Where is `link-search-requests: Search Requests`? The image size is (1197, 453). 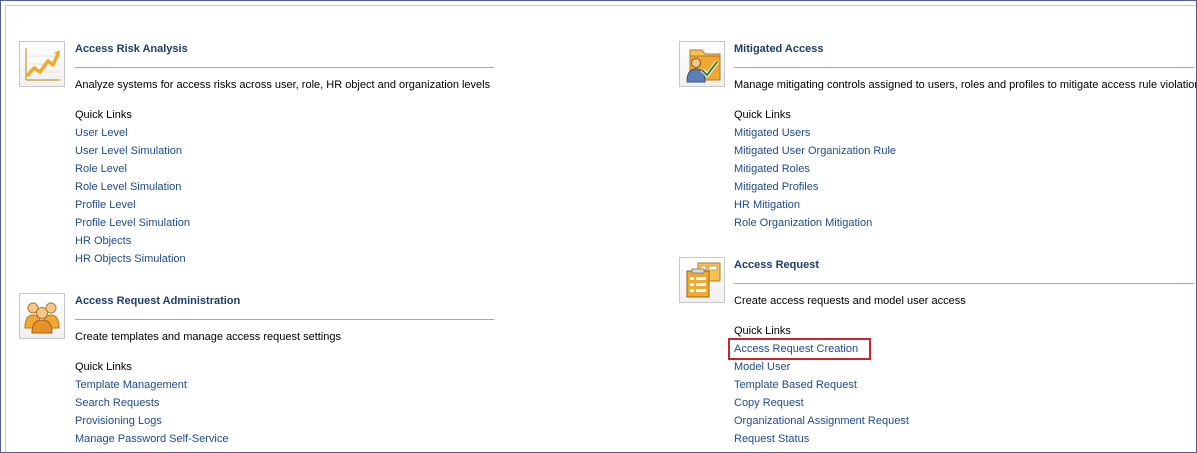 link-search-requests: Search Requests is located at coordinates (117, 403).